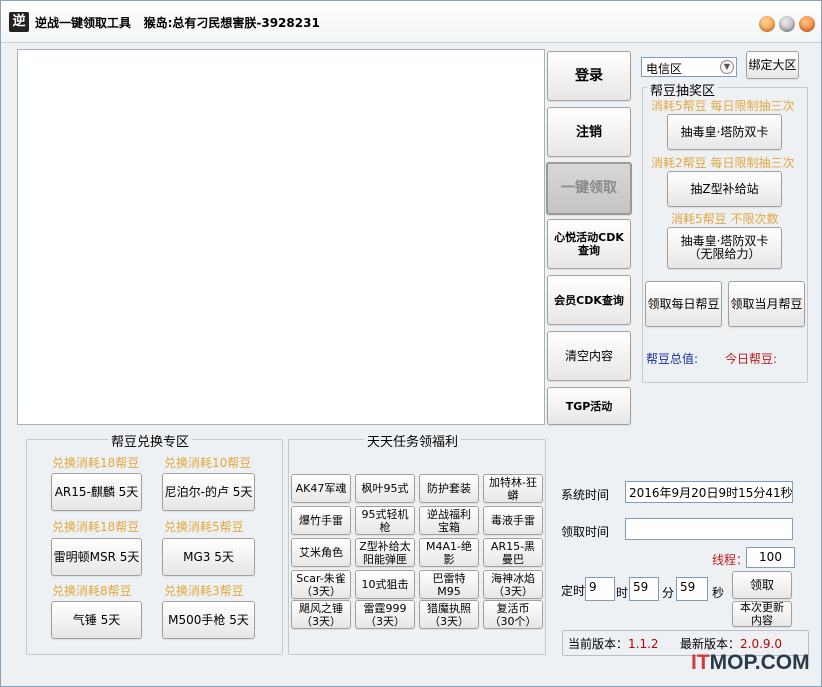  Describe the element at coordinates (513, 614) in the screenshot. I see `task-button-r5-c4: 复活币（30个）` at that location.